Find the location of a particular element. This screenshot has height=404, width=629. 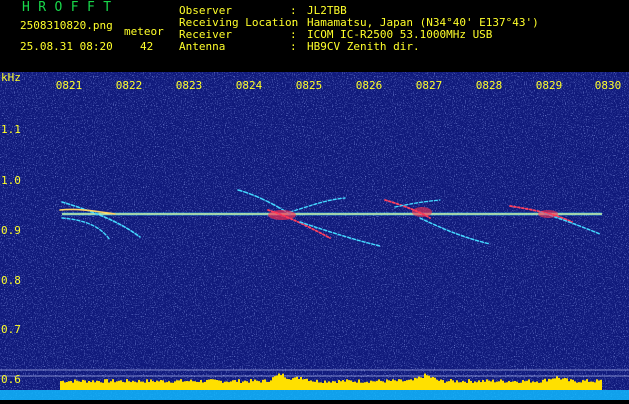

freq-tick-label: 1.1 is located at coordinates (11, 129).